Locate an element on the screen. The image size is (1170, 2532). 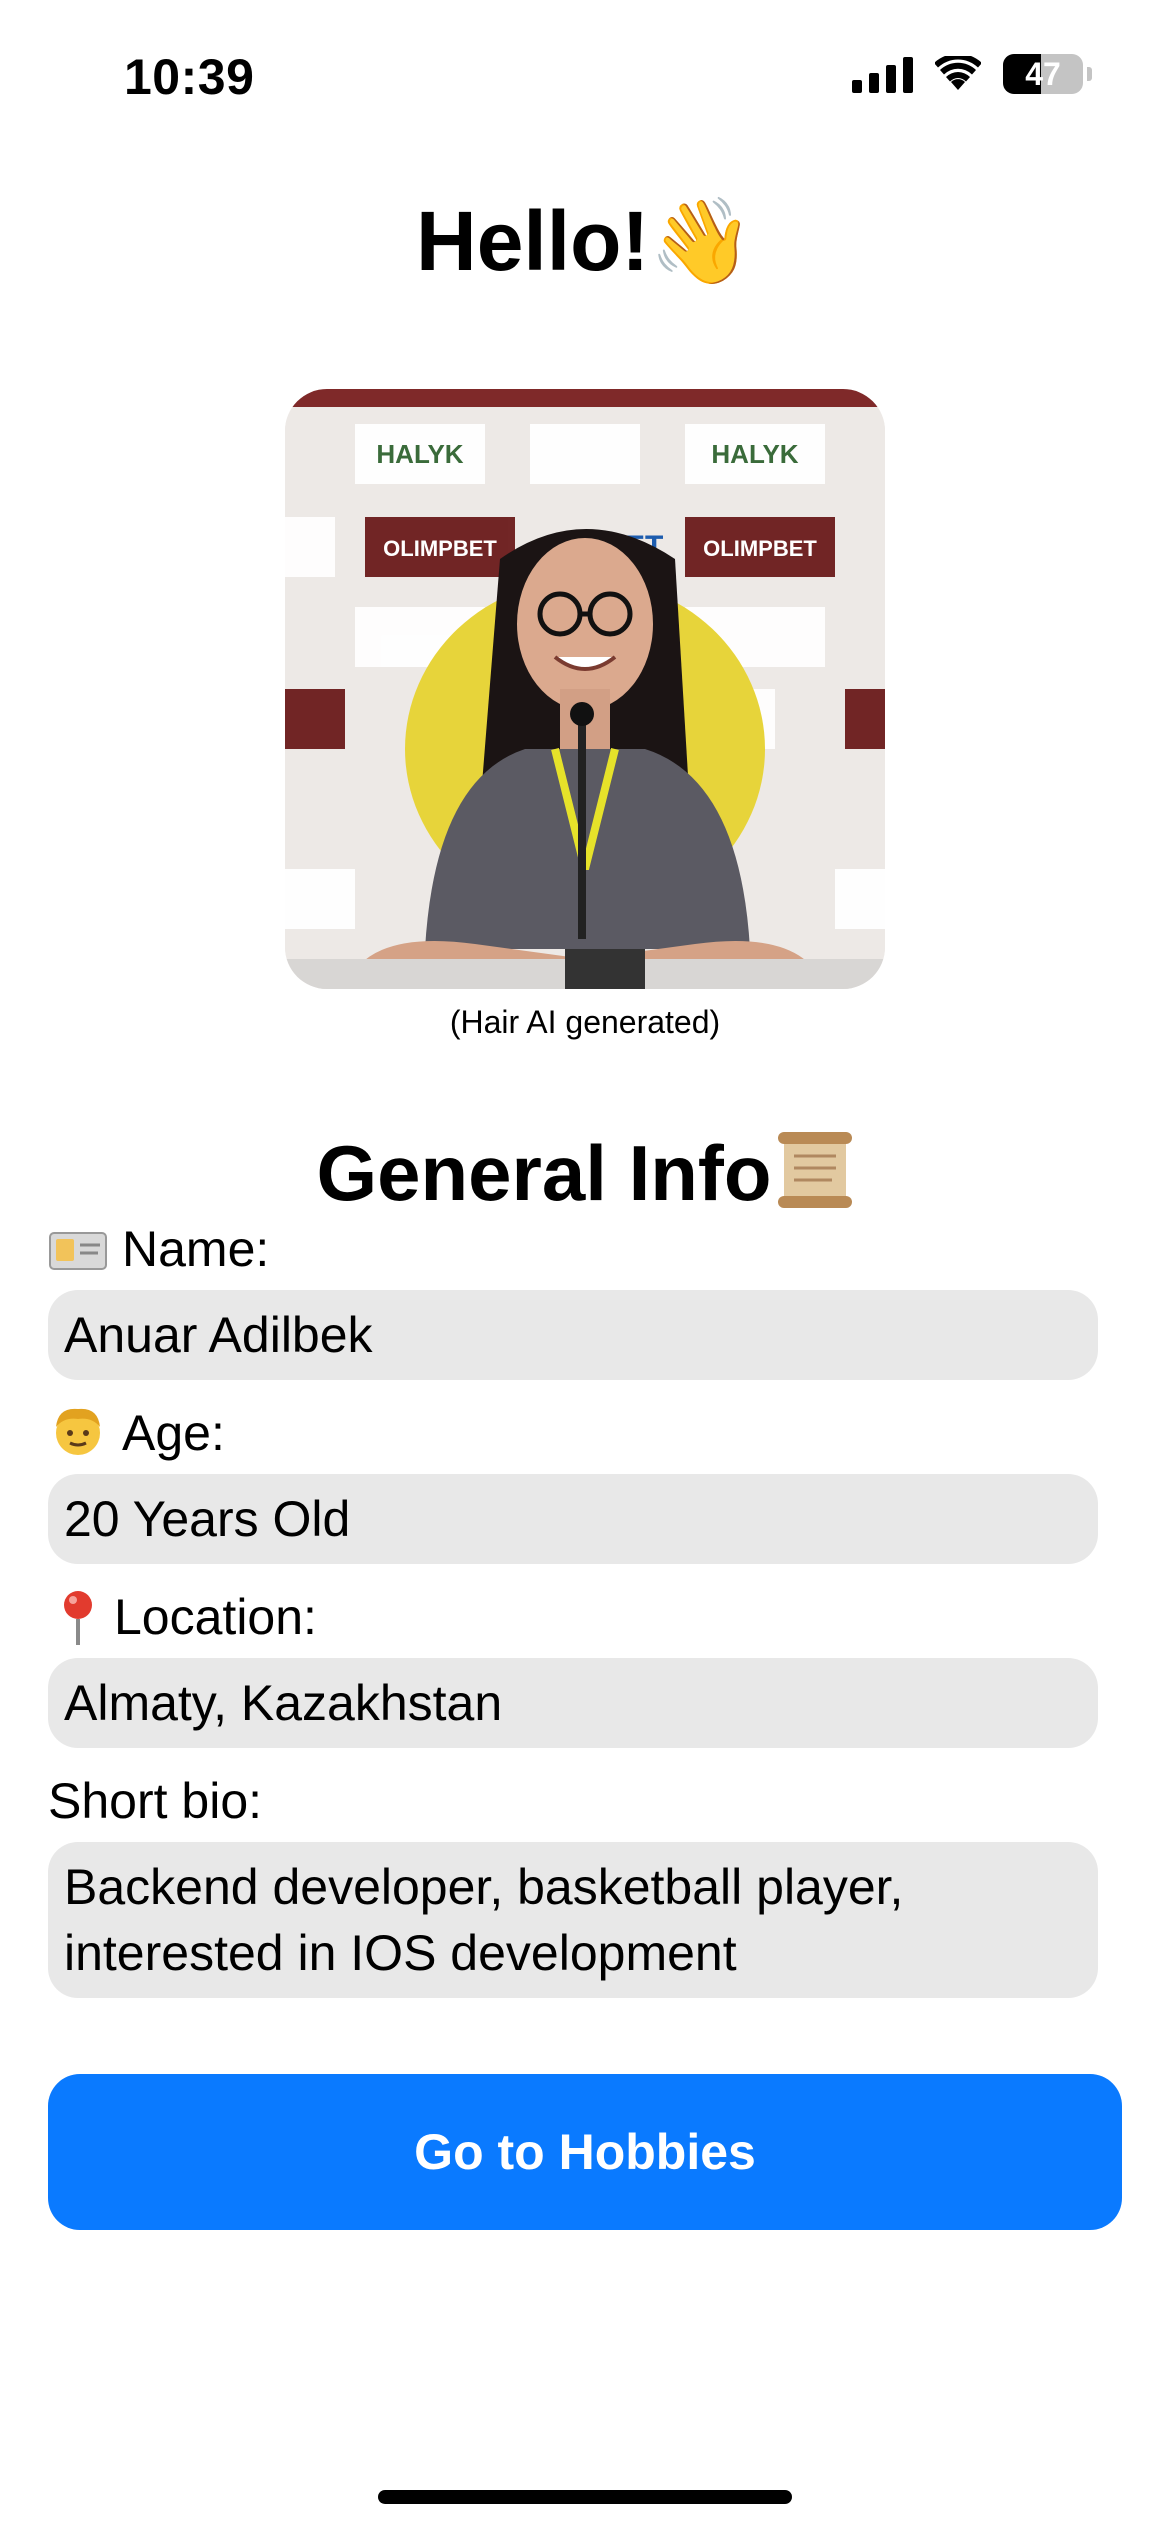
backdrop-logo-olimpbet: OLIMPBET is located at coordinates (440, 548).